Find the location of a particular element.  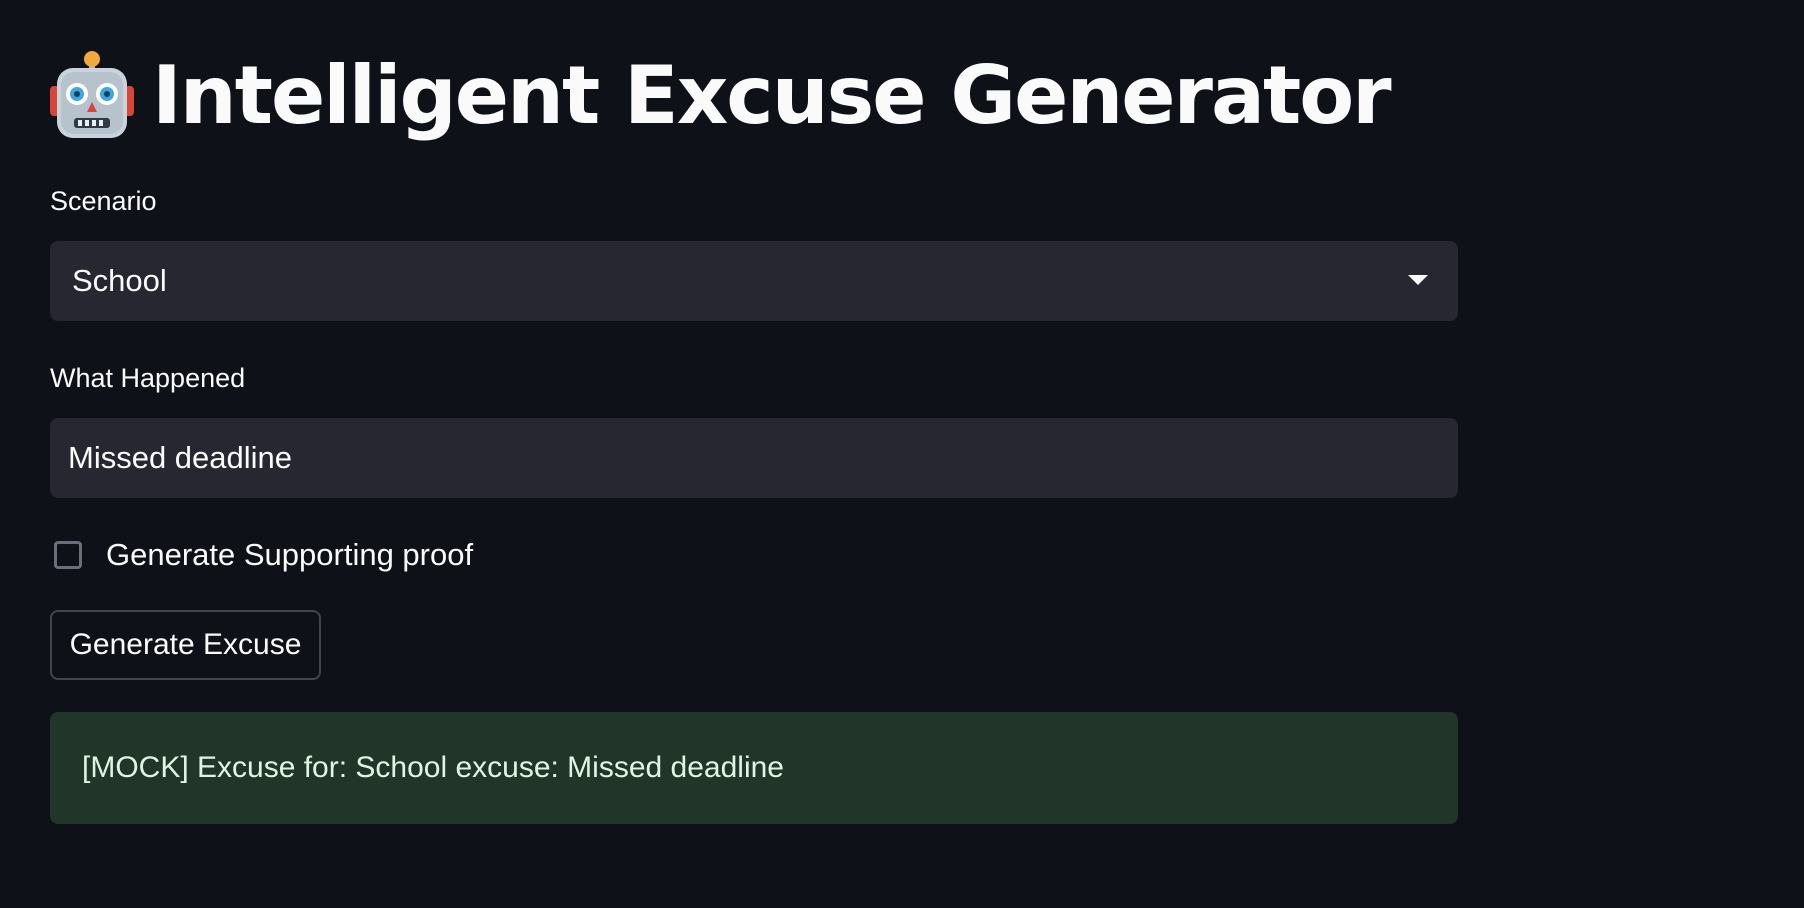

scenario-label: Scenario is located at coordinates (103, 201).